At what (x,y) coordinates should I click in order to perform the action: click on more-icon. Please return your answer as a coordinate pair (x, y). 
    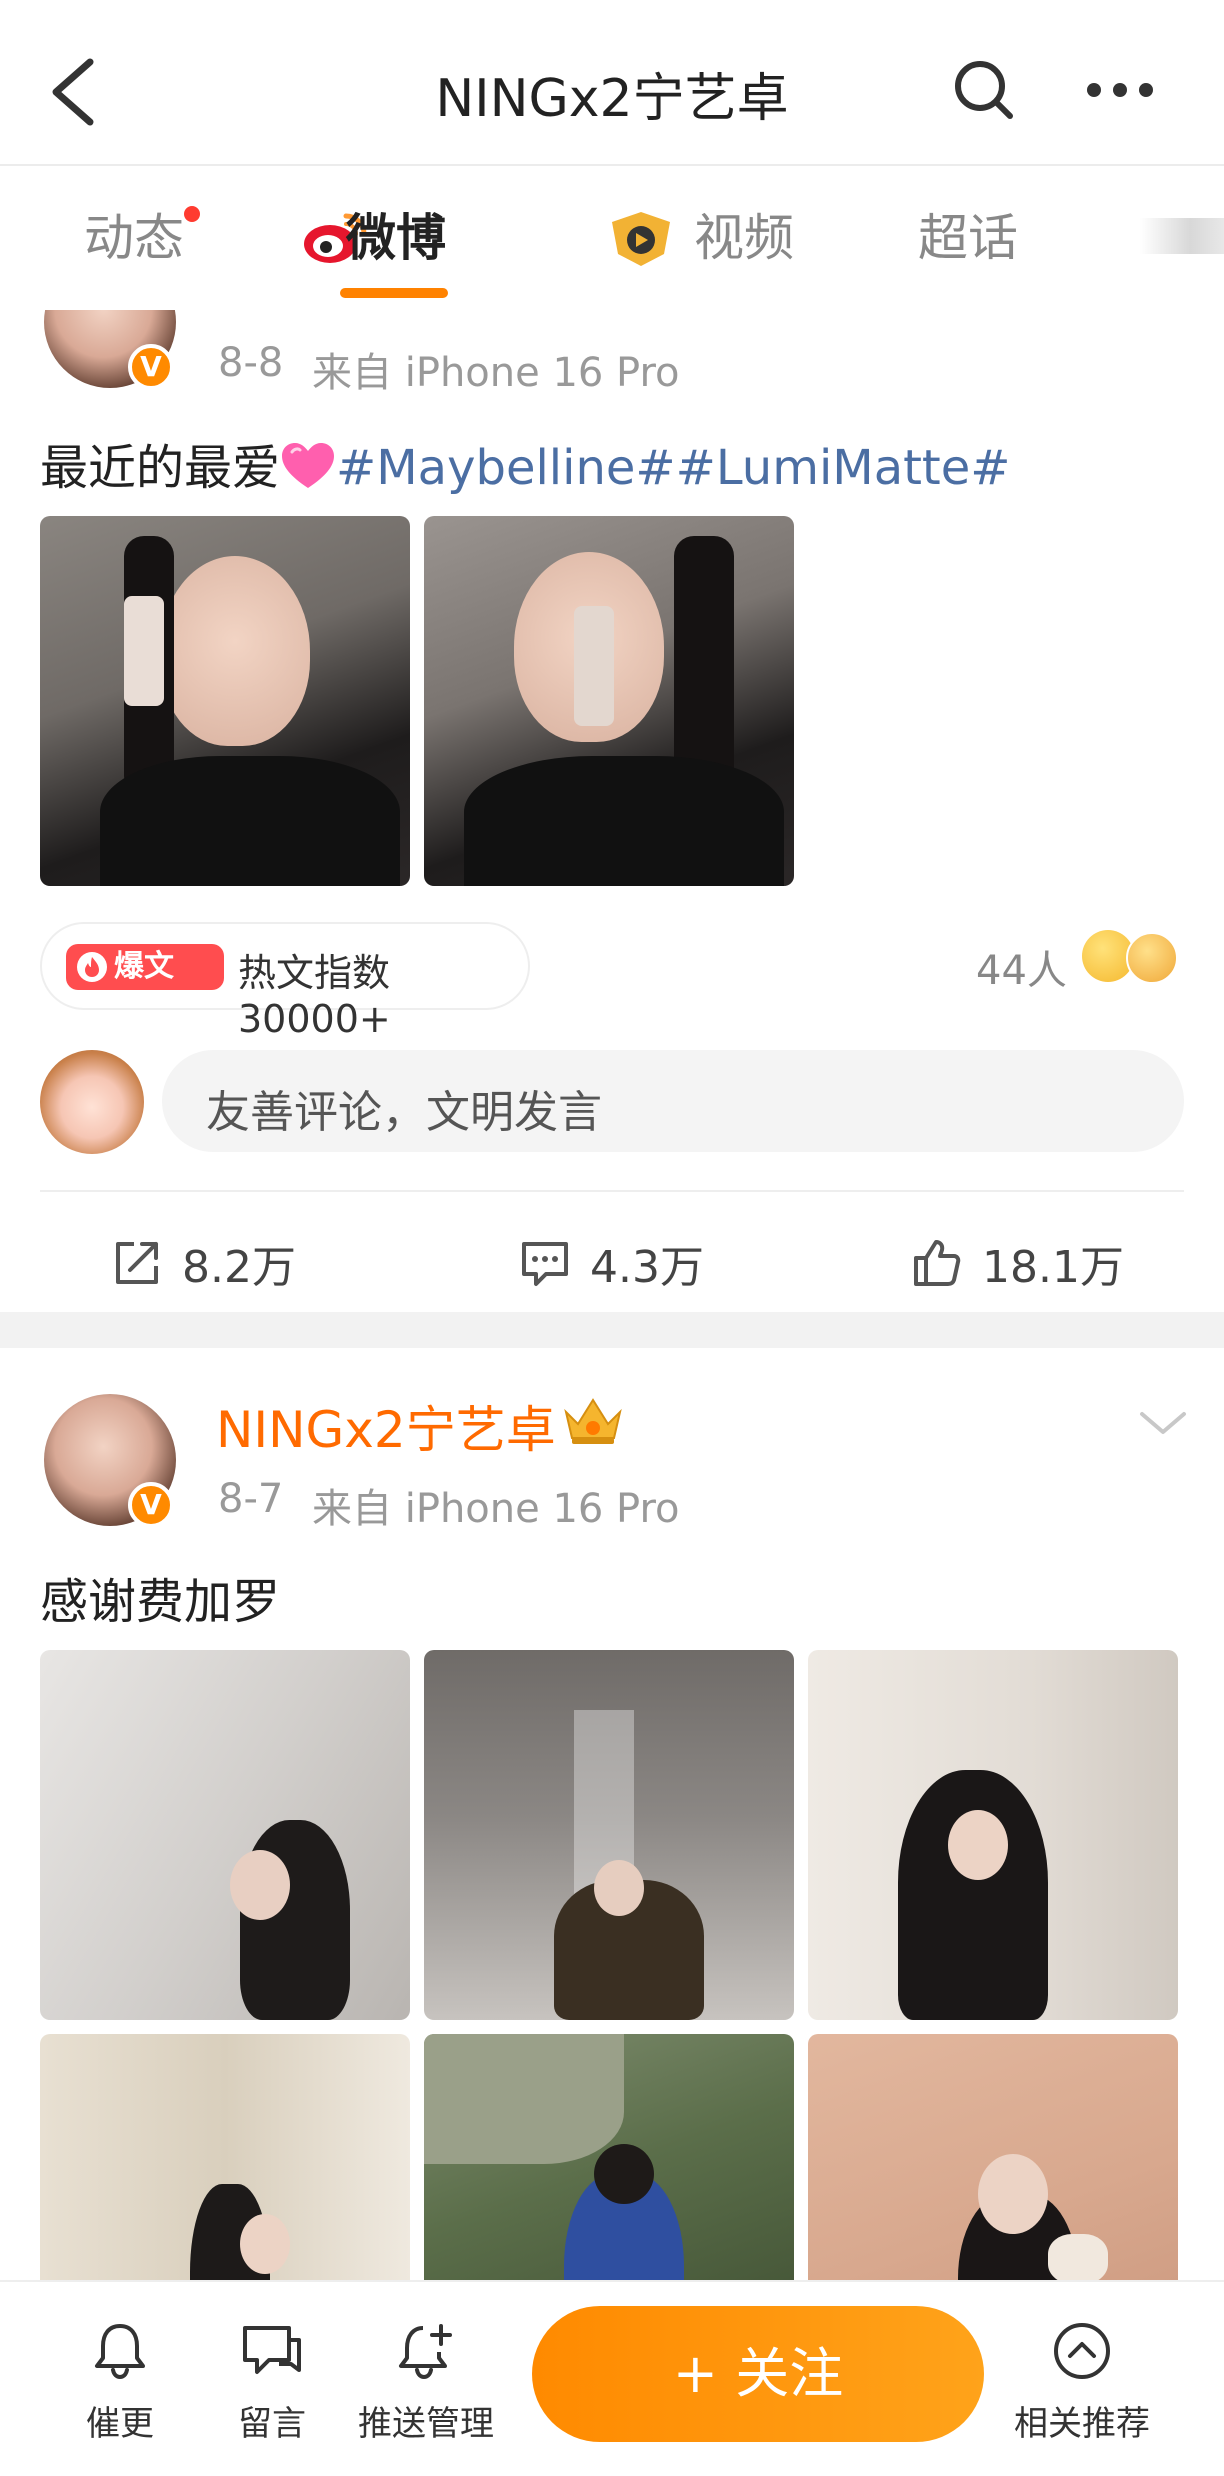
    Looking at the image, I should click on (1120, 90).